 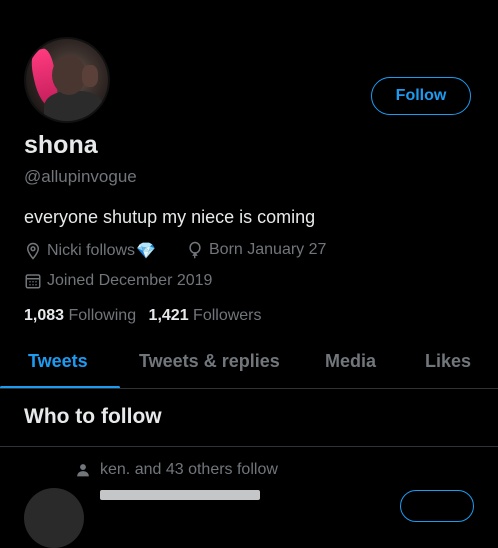 I want to click on calendar-icon, so click(x=33, y=281).